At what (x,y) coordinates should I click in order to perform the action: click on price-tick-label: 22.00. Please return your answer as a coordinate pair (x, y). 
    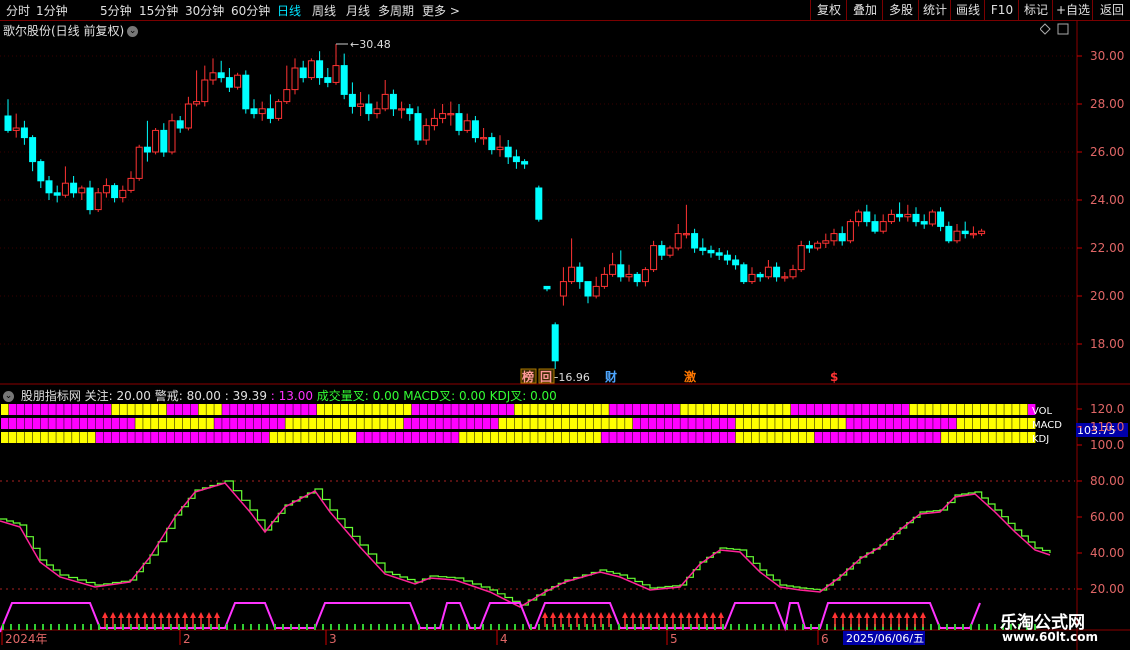
    Looking at the image, I should click on (1107, 248).